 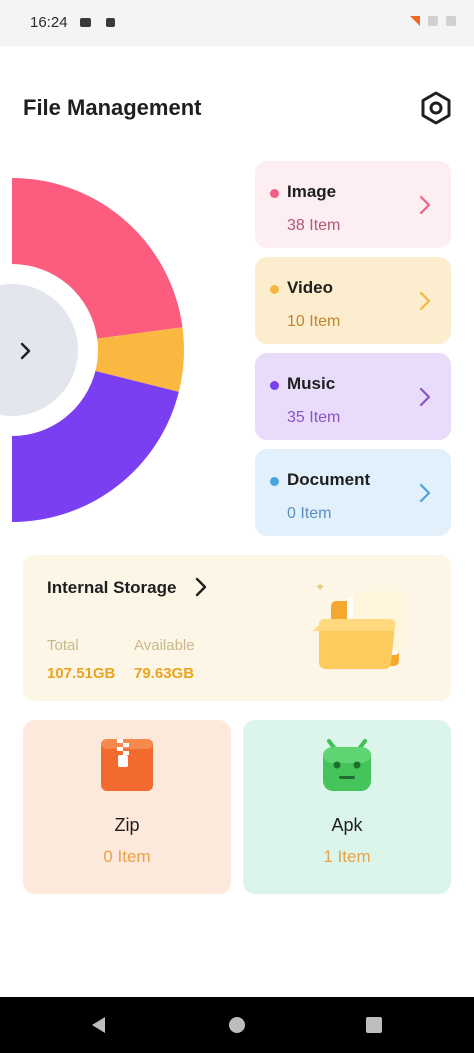 I want to click on status-indicators, so click(x=433, y=21).